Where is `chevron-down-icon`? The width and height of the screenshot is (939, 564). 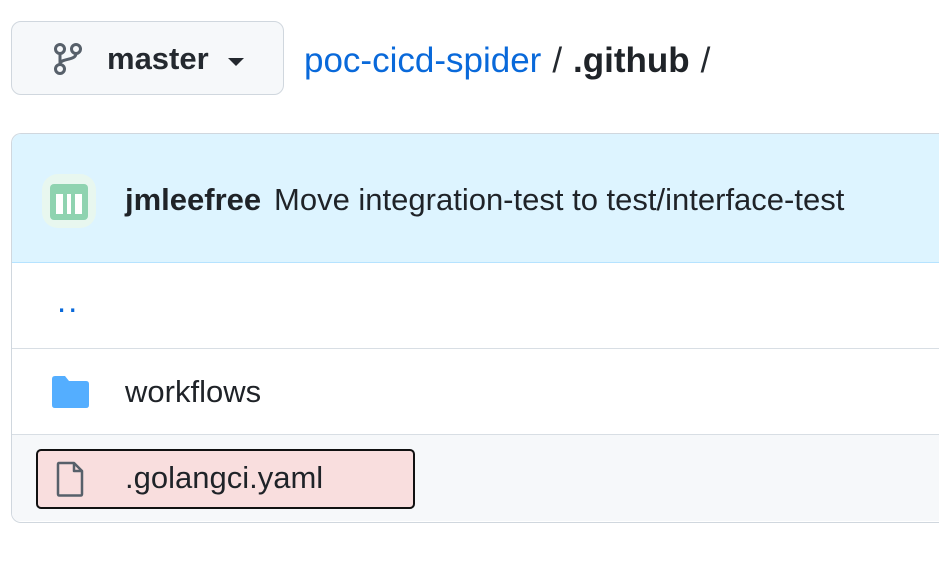
chevron-down-icon is located at coordinates (236, 62).